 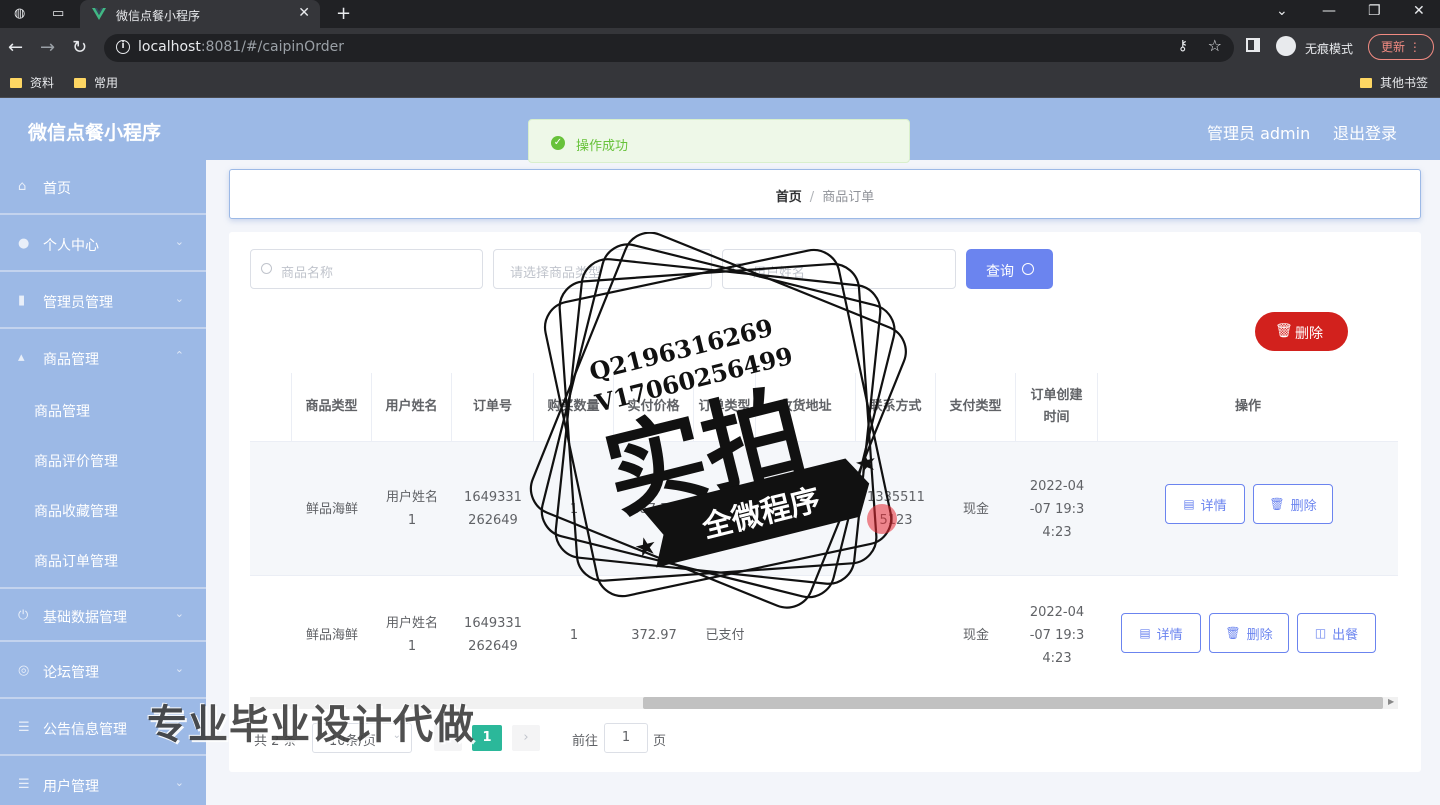 I want to click on side-panel-icon, so click(x=1253, y=45).